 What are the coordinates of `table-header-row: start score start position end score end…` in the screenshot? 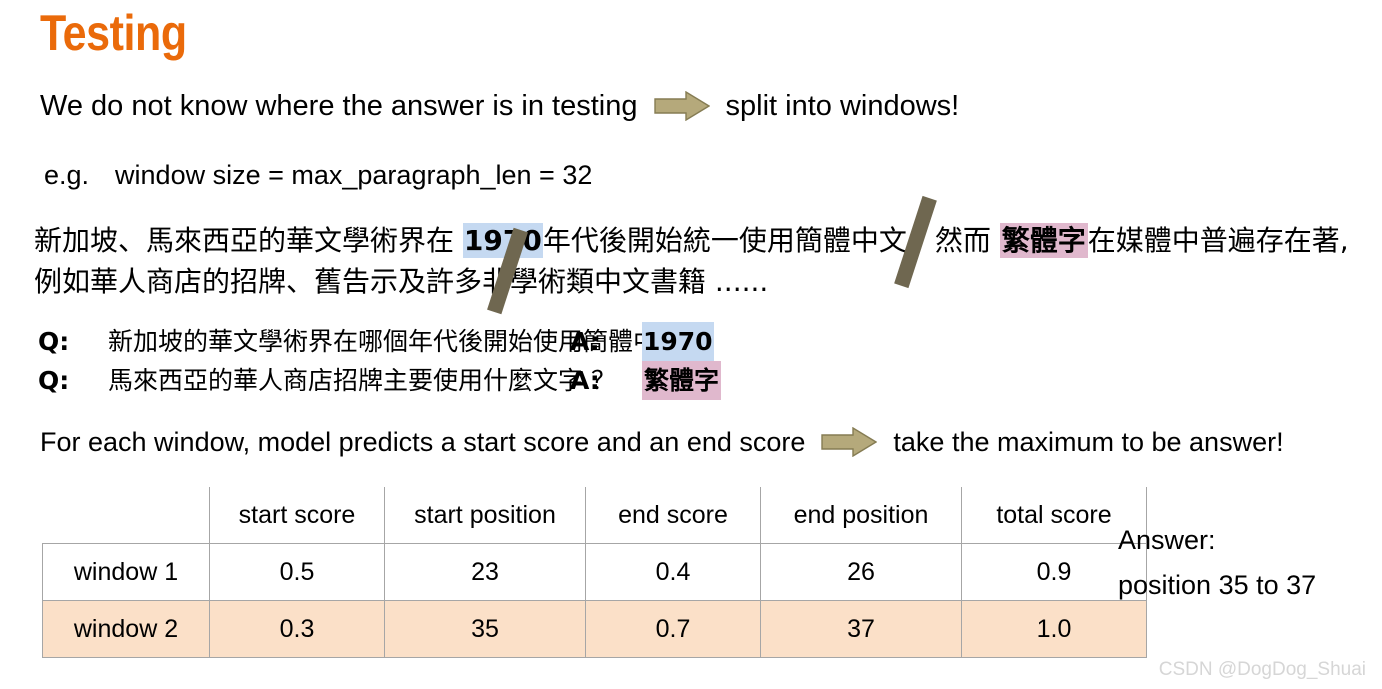 It's located at (594, 515).